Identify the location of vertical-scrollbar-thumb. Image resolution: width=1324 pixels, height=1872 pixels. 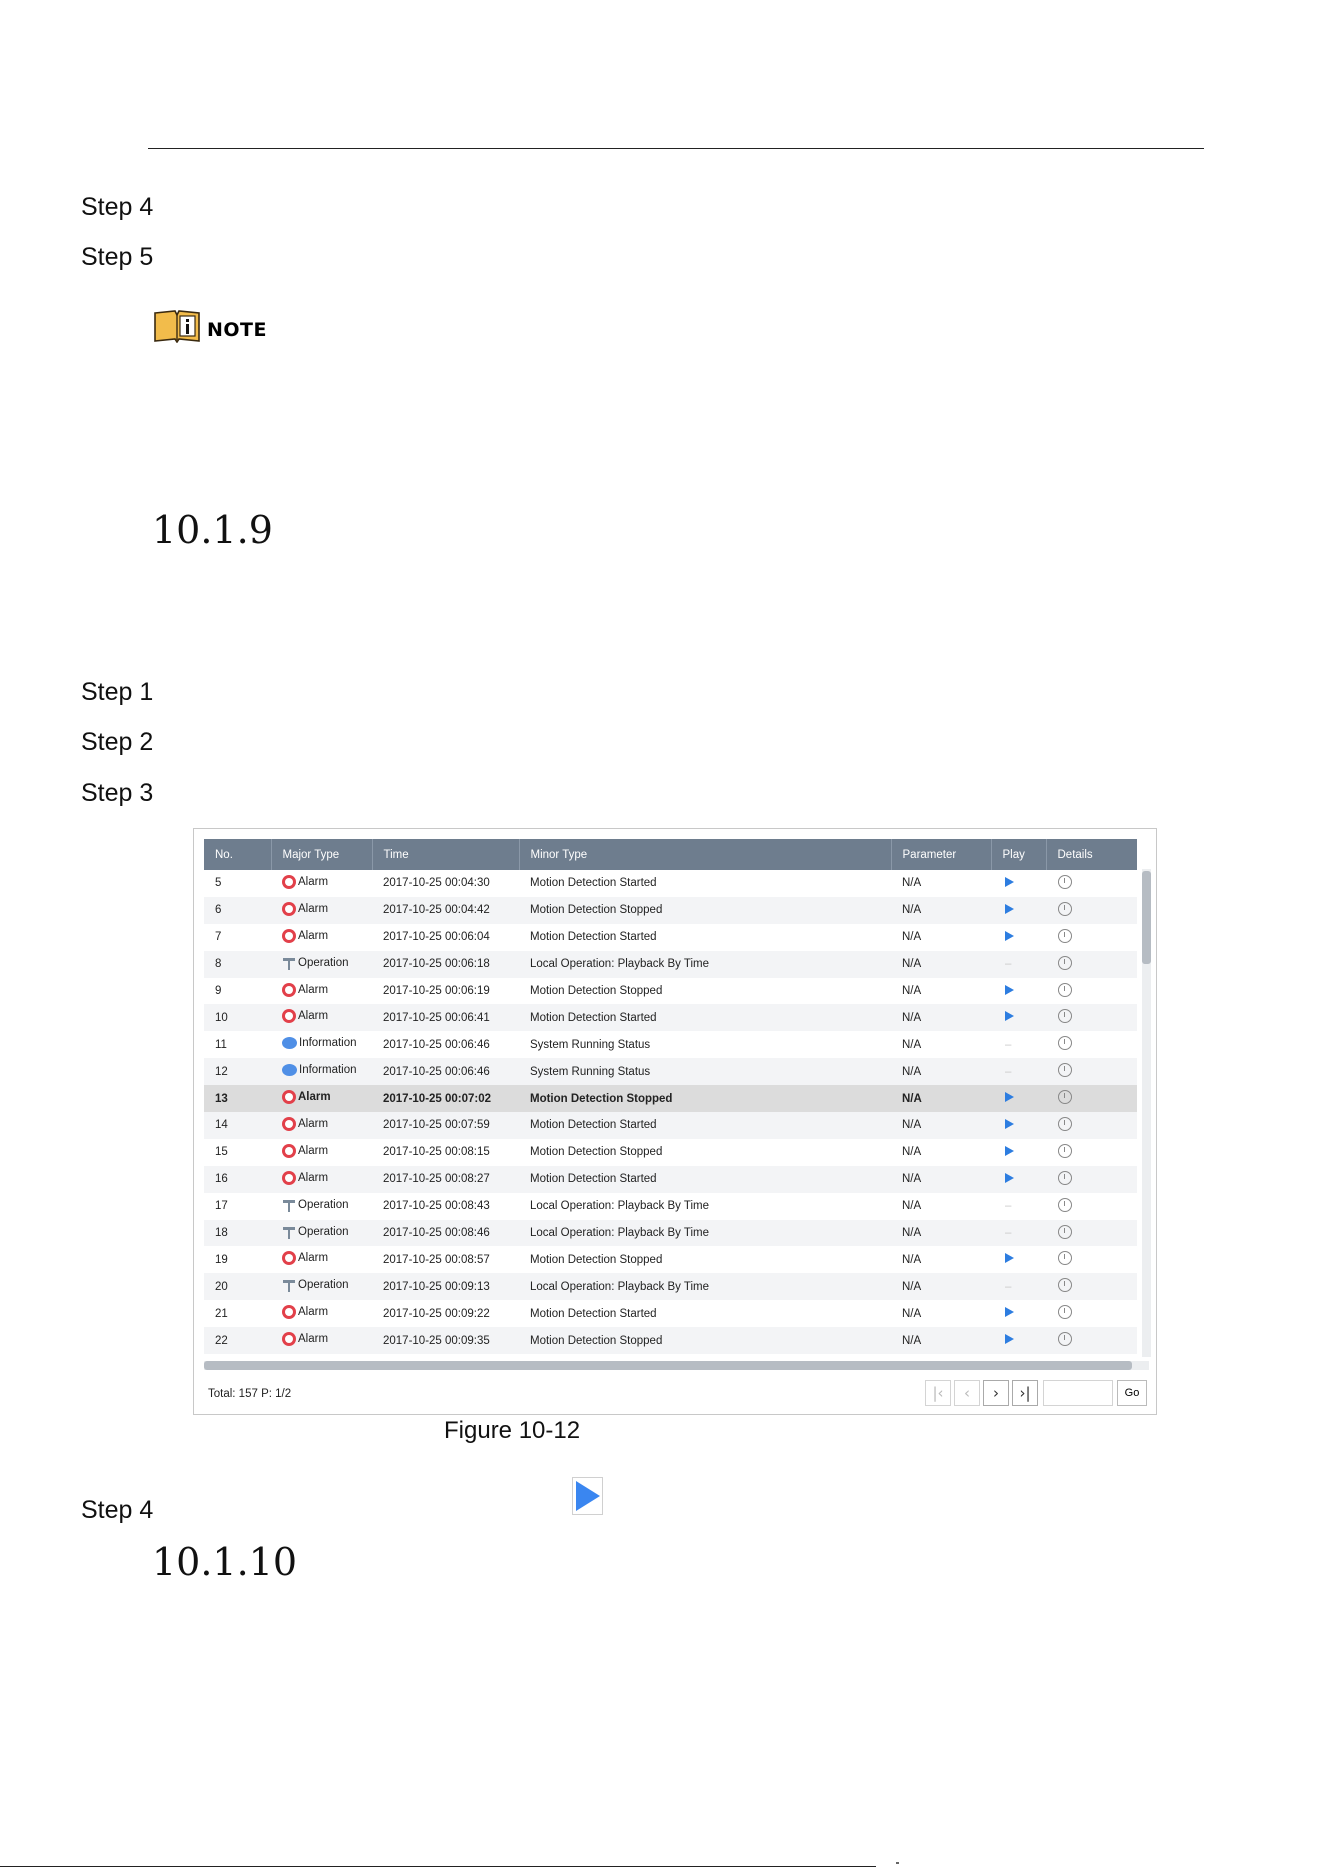
(1146, 917).